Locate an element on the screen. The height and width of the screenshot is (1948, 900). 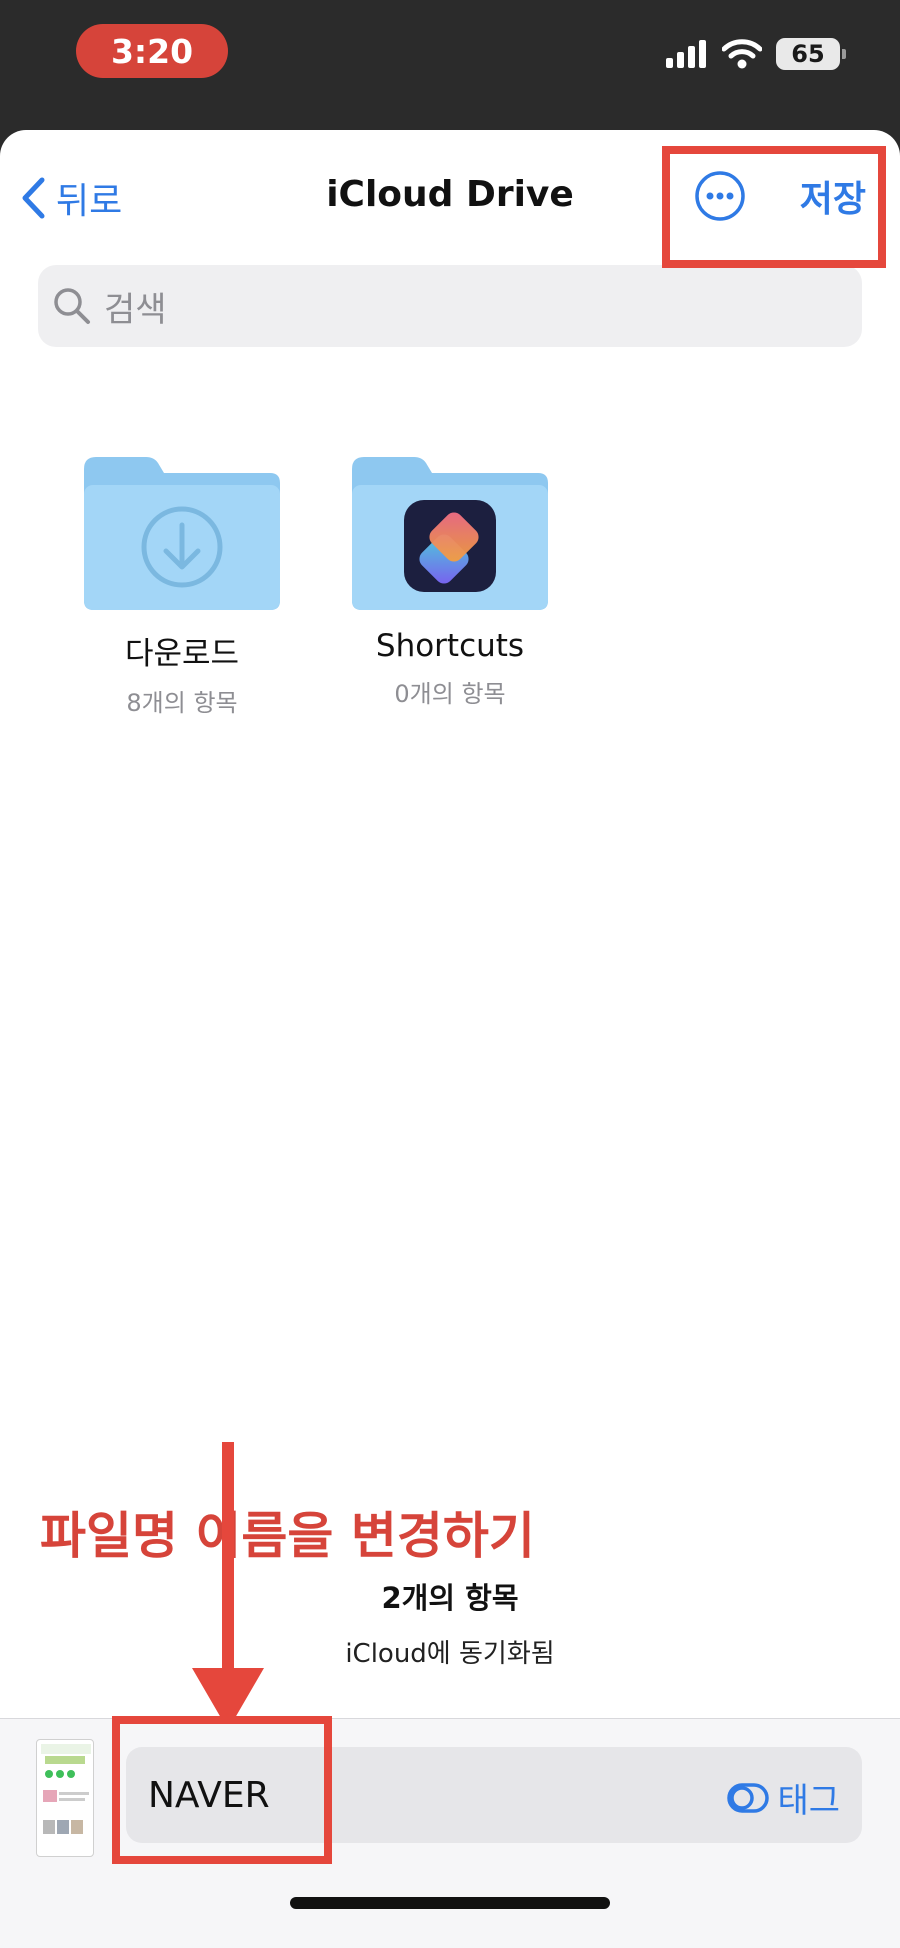
file-name-bar: NAVER 태그 is located at coordinates (450, 1833).